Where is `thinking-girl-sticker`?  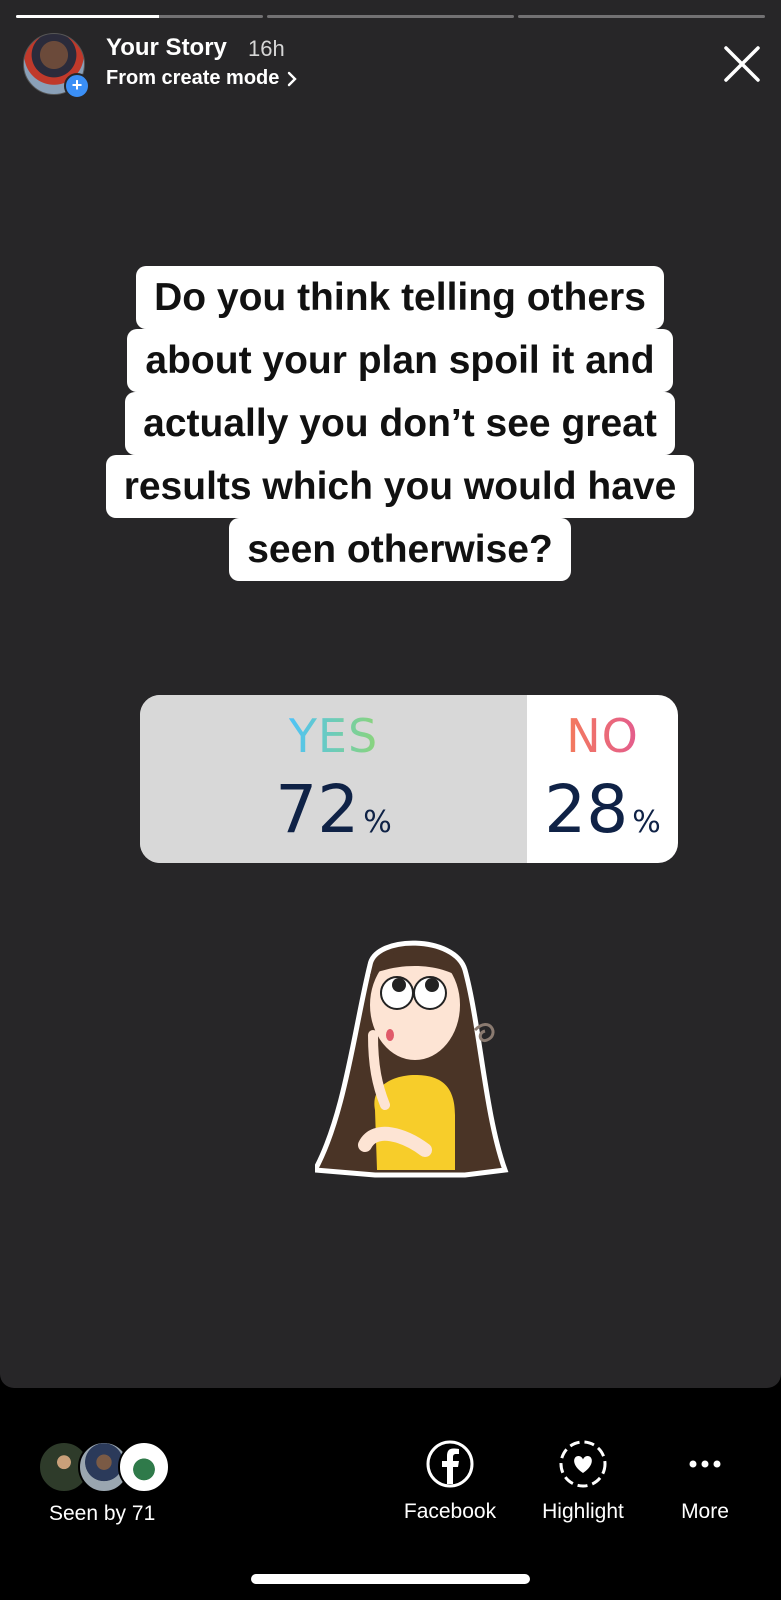
thinking-girl-sticker is located at coordinates (412, 1059).